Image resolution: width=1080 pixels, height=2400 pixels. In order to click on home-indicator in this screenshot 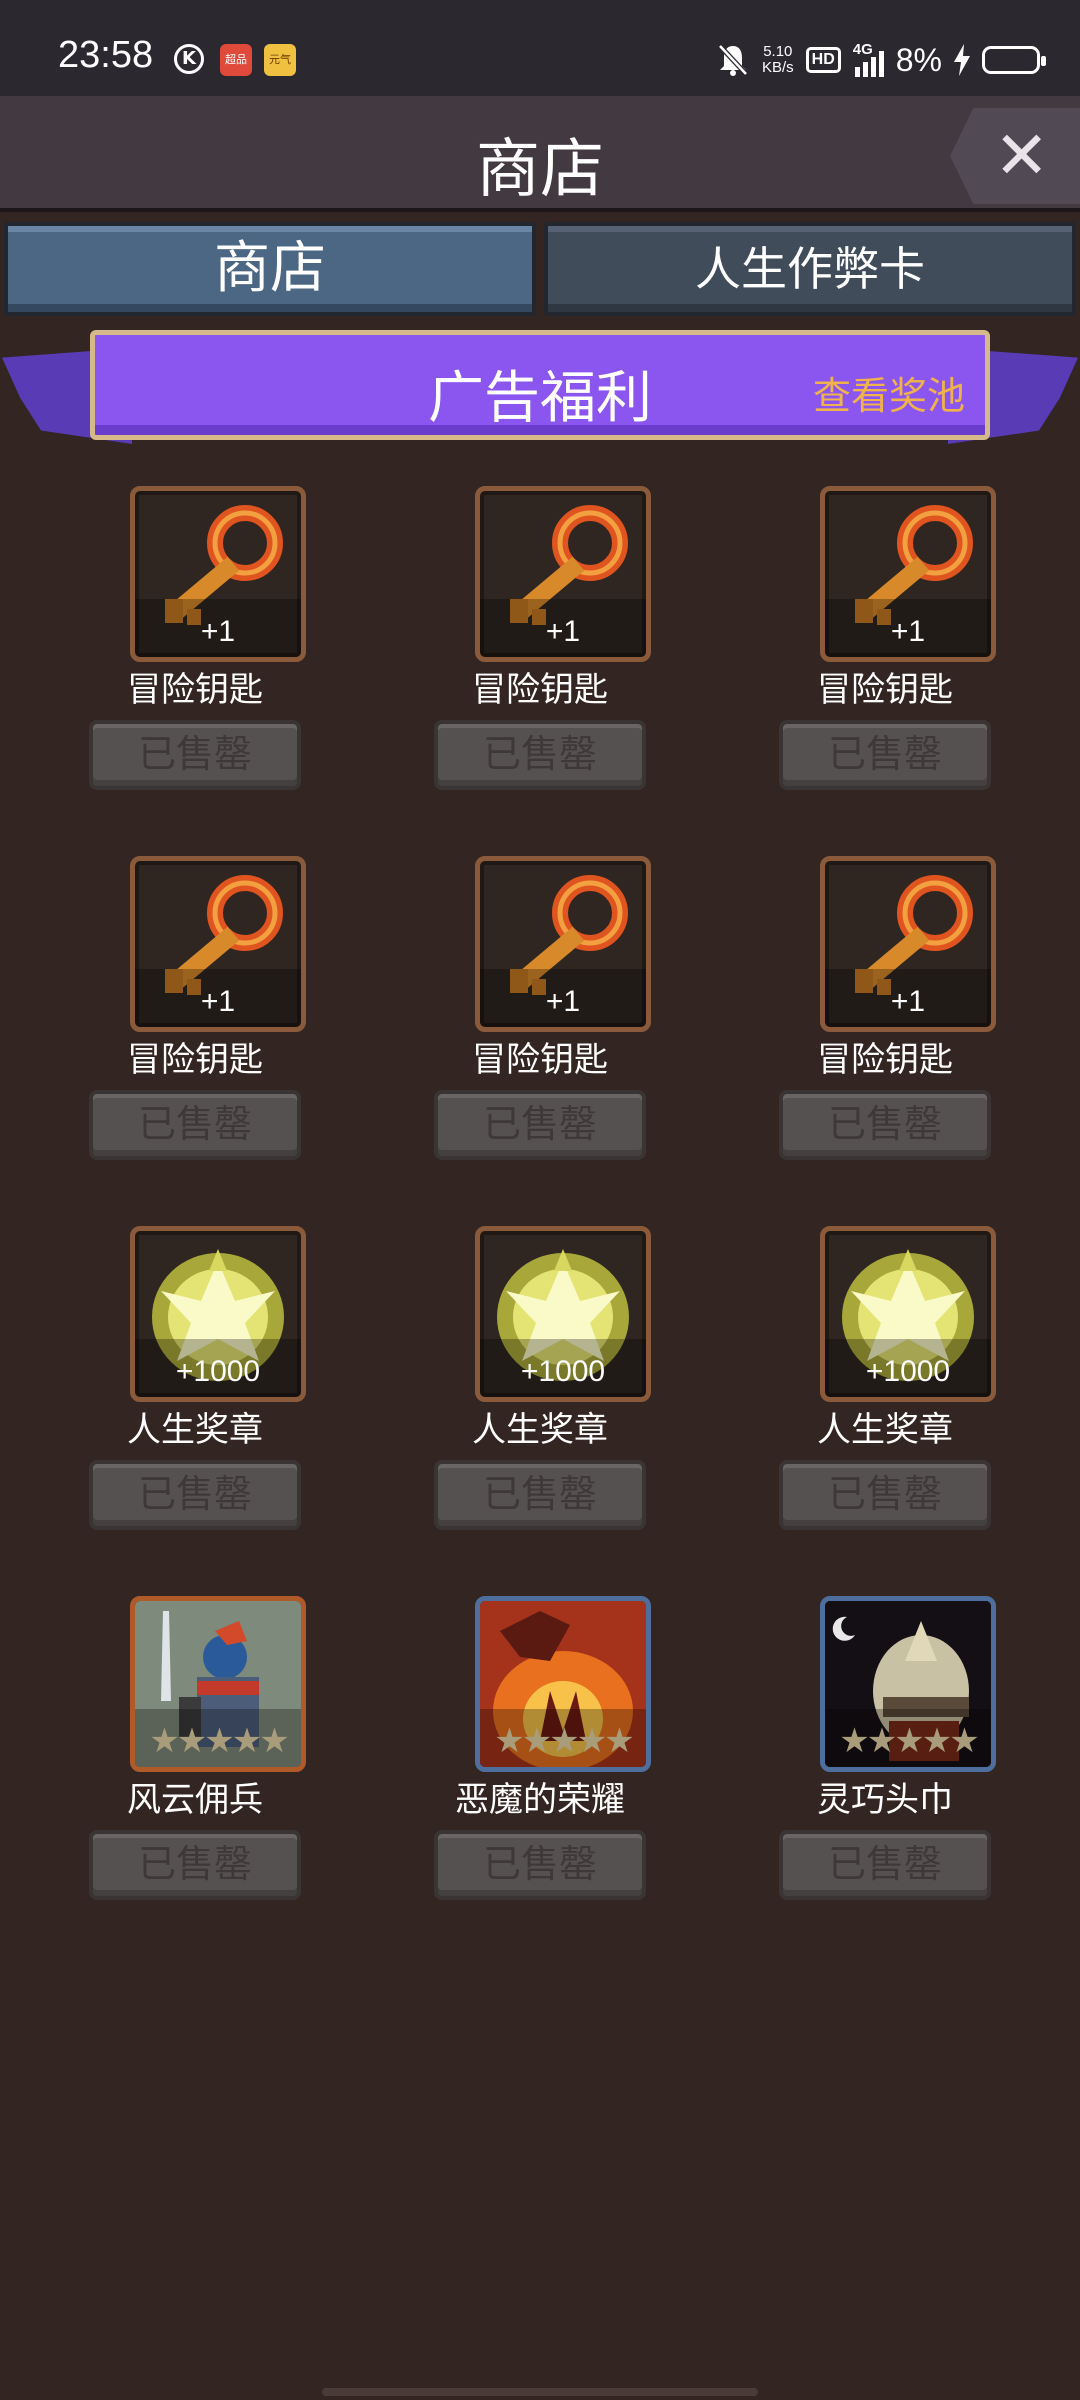, I will do `click(540, 2392)`.